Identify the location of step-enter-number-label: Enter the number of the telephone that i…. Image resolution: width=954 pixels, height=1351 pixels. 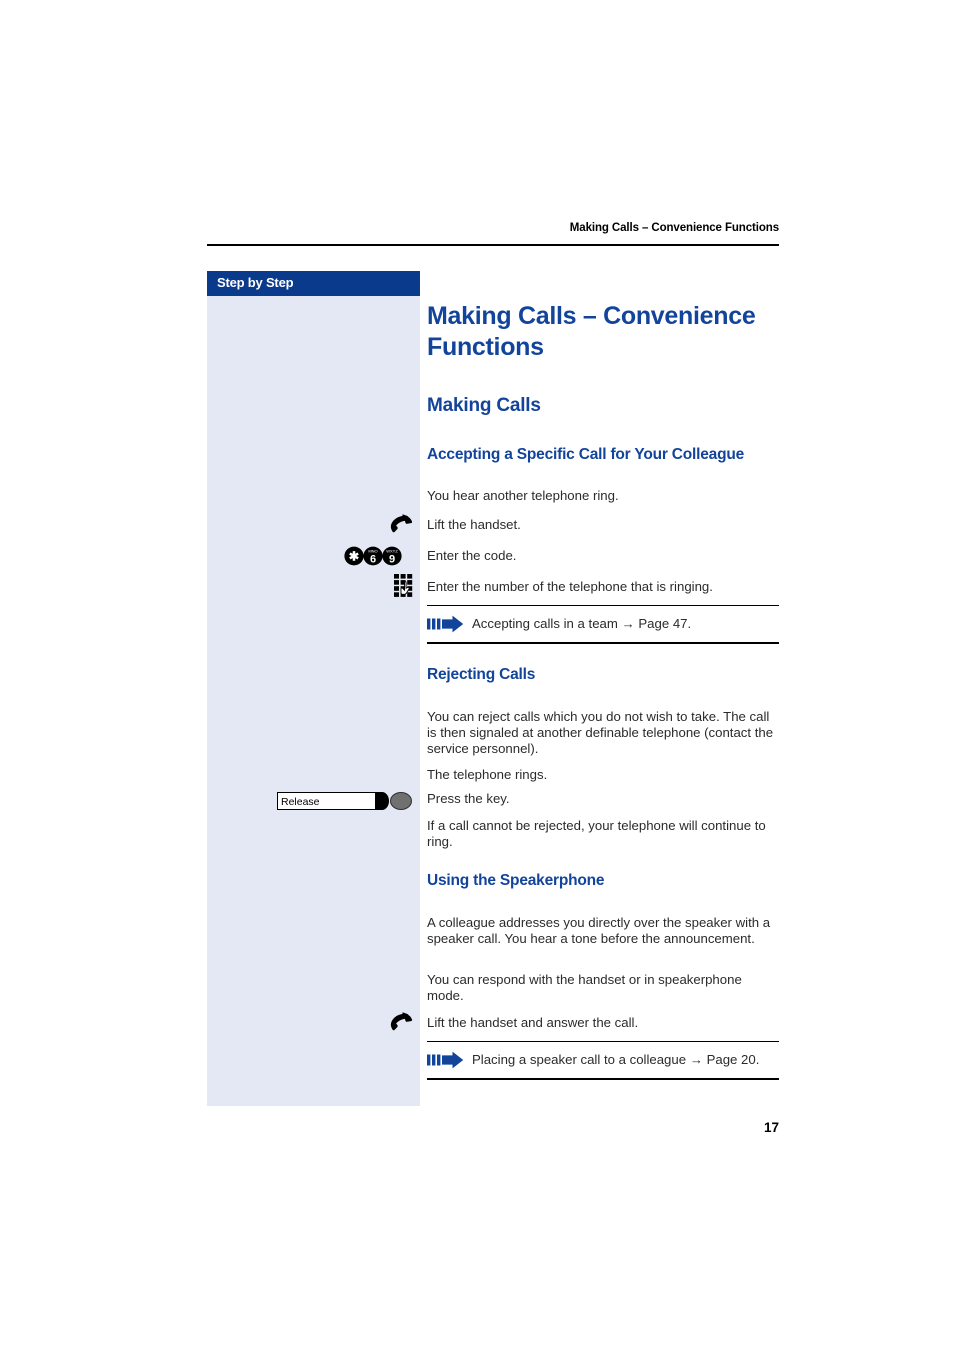
(570, 586).